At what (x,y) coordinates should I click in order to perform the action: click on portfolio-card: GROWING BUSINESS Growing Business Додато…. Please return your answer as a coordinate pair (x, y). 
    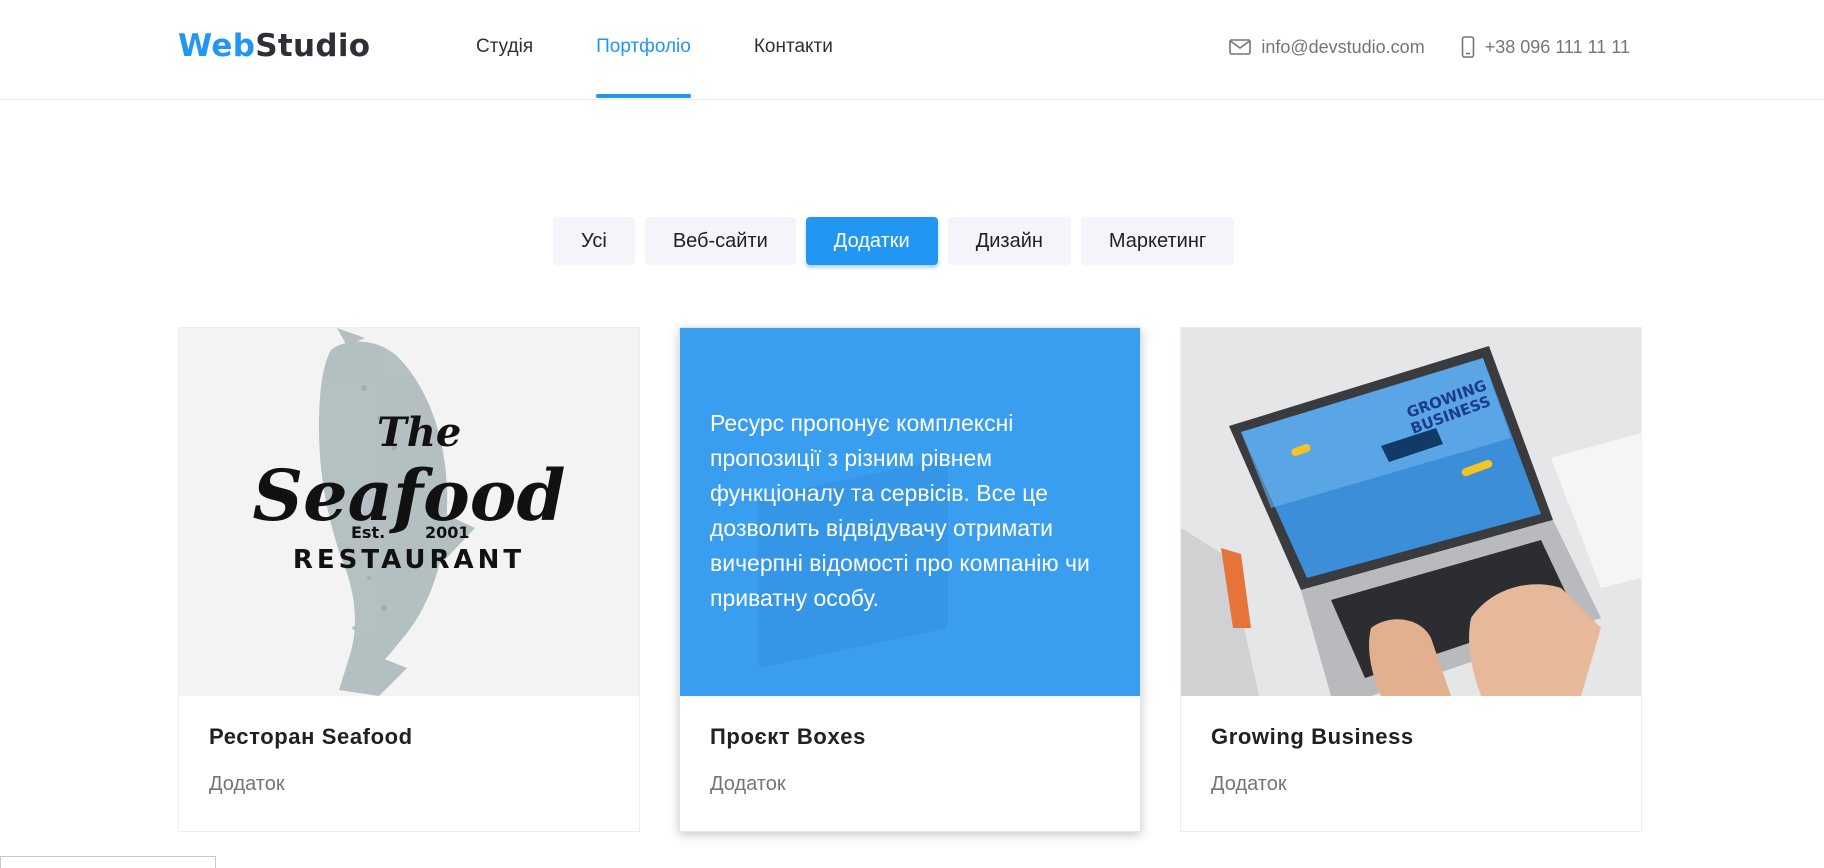
    Looking at the image, I should click on (1411, 579).